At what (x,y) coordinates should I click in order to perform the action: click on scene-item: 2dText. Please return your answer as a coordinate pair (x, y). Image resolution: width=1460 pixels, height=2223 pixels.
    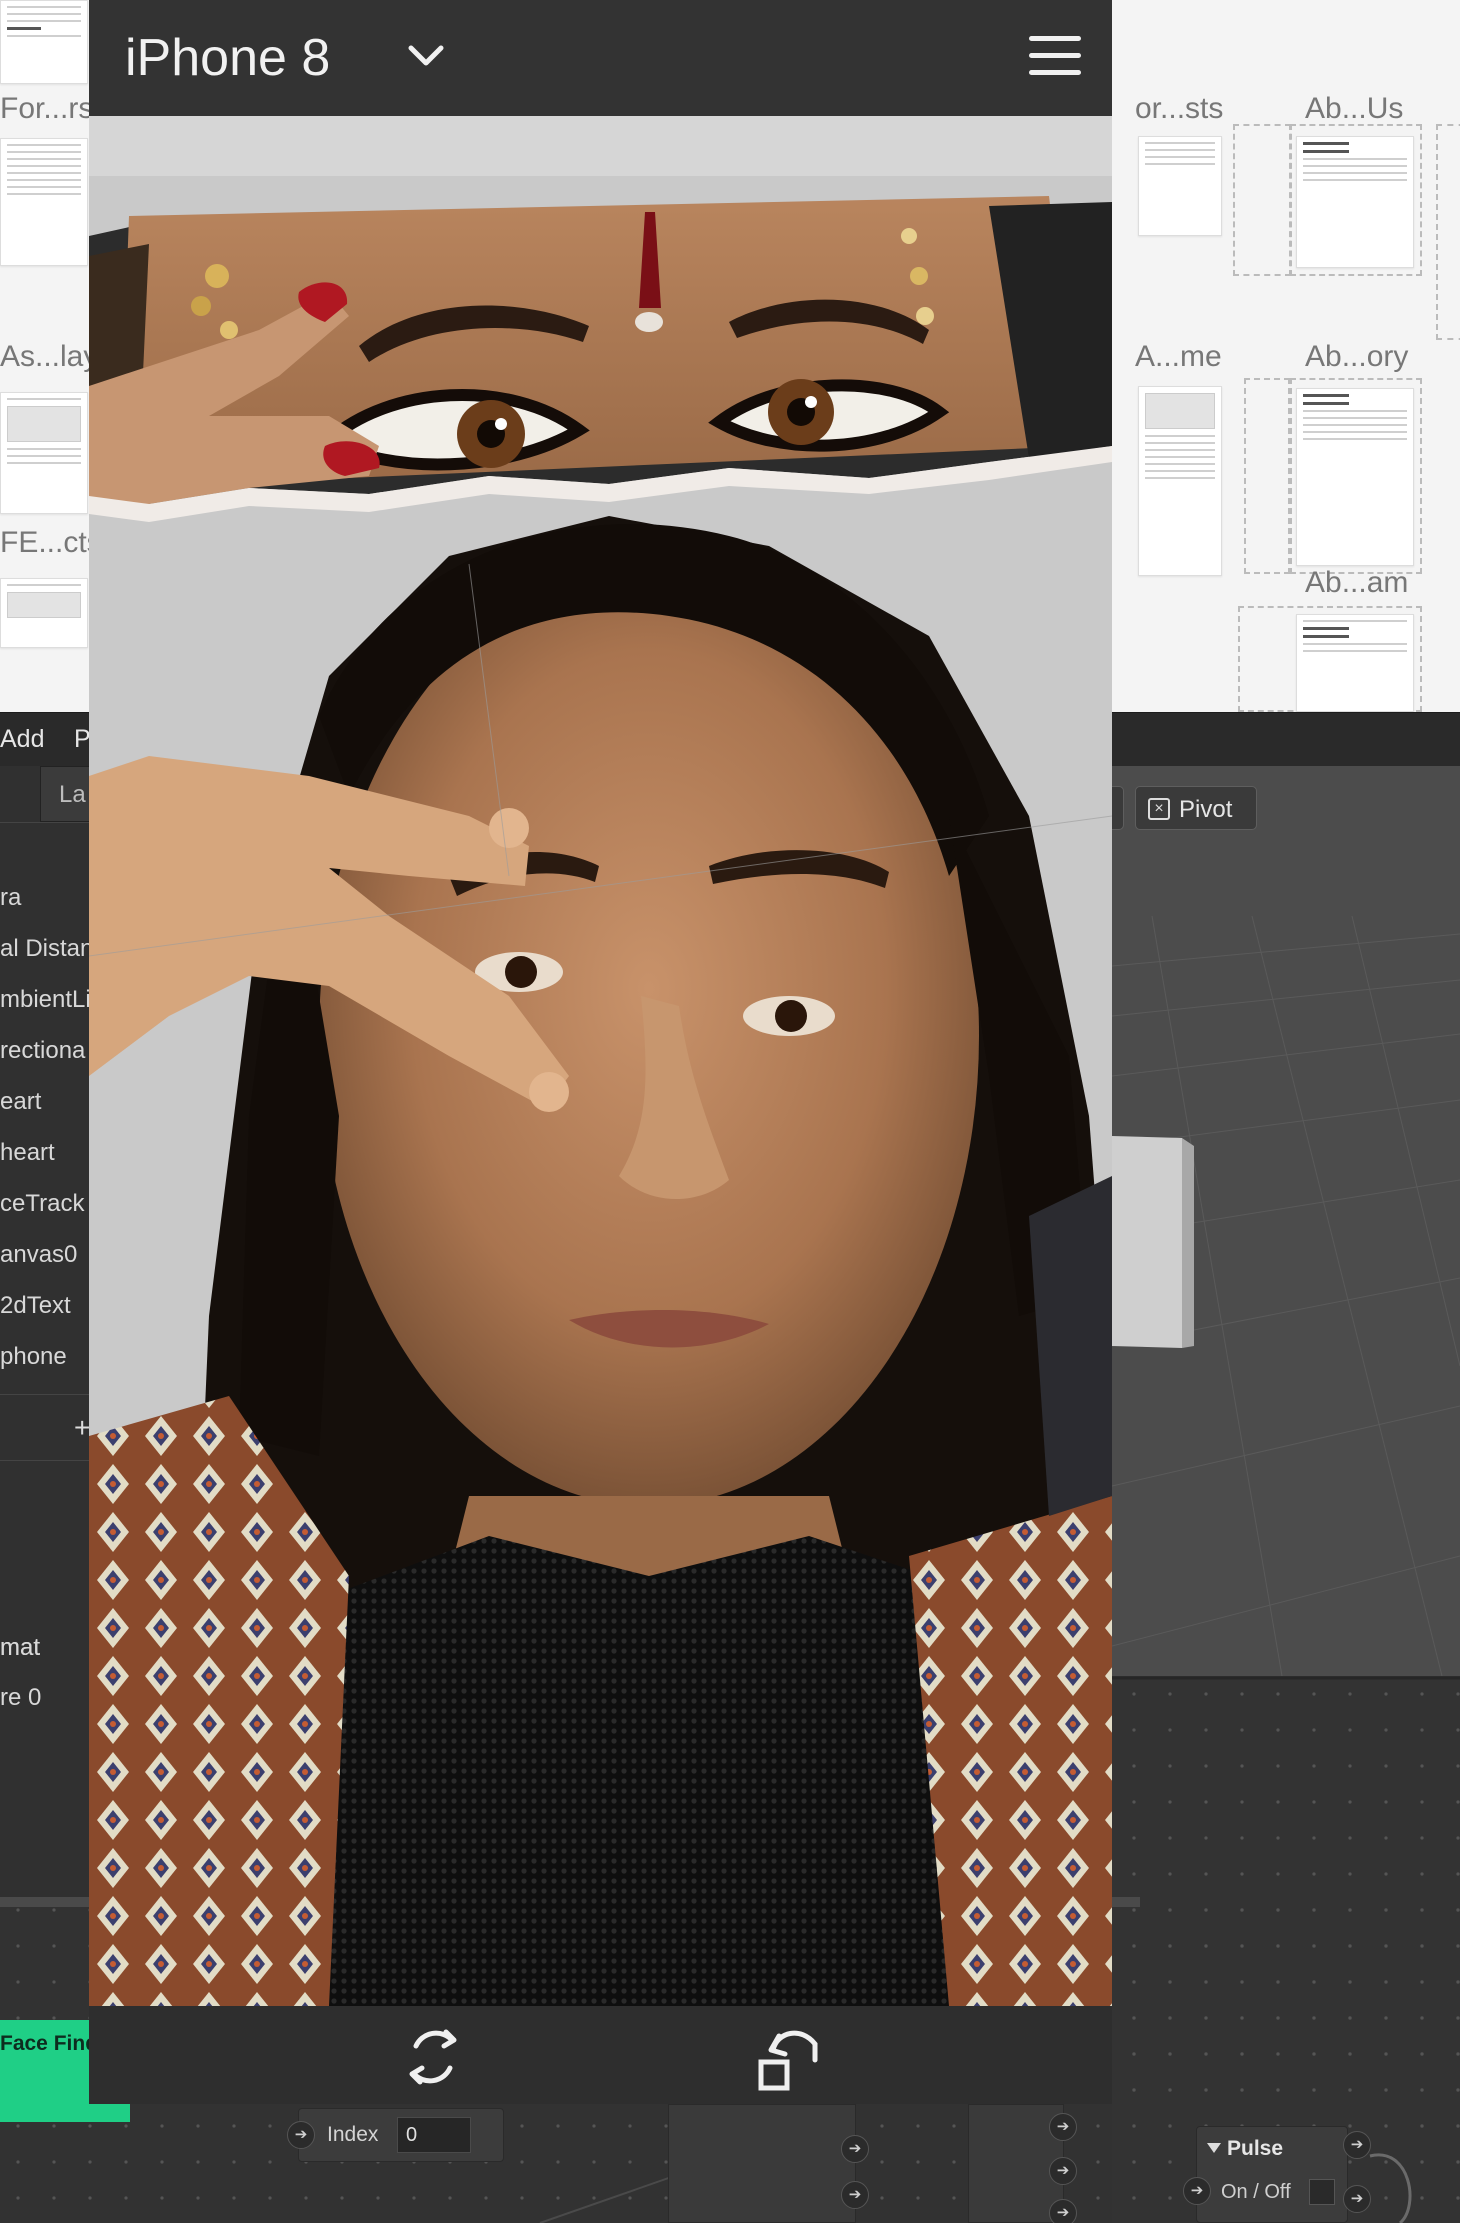
    Looking at the image, I should click on (35, 1306).